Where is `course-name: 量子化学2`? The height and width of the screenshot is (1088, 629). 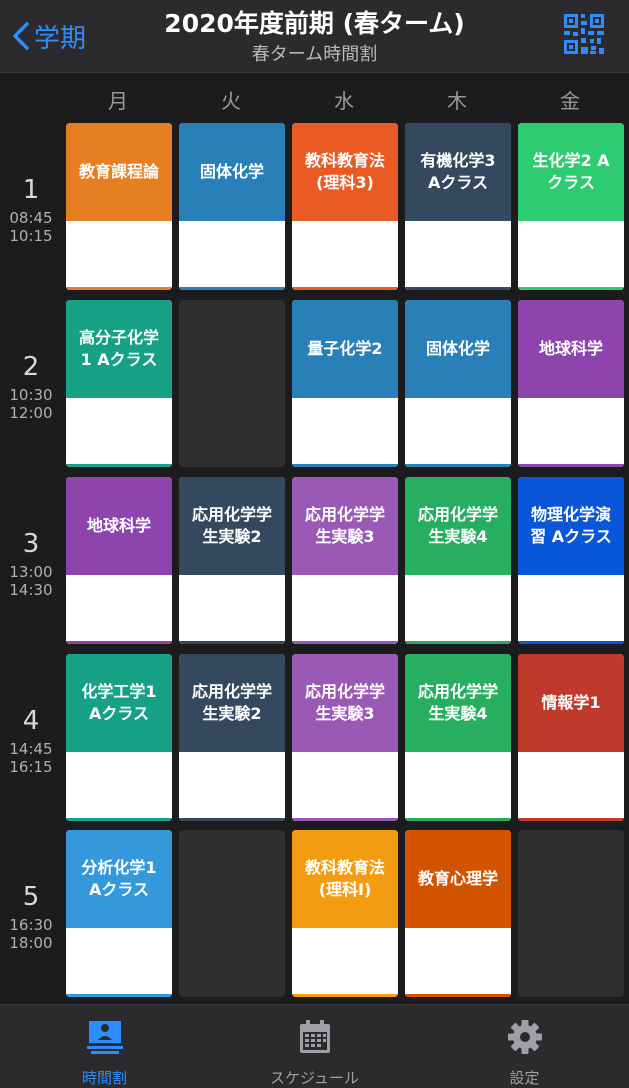 course-name: 量子化学2 is located at coordinates (345, 349).